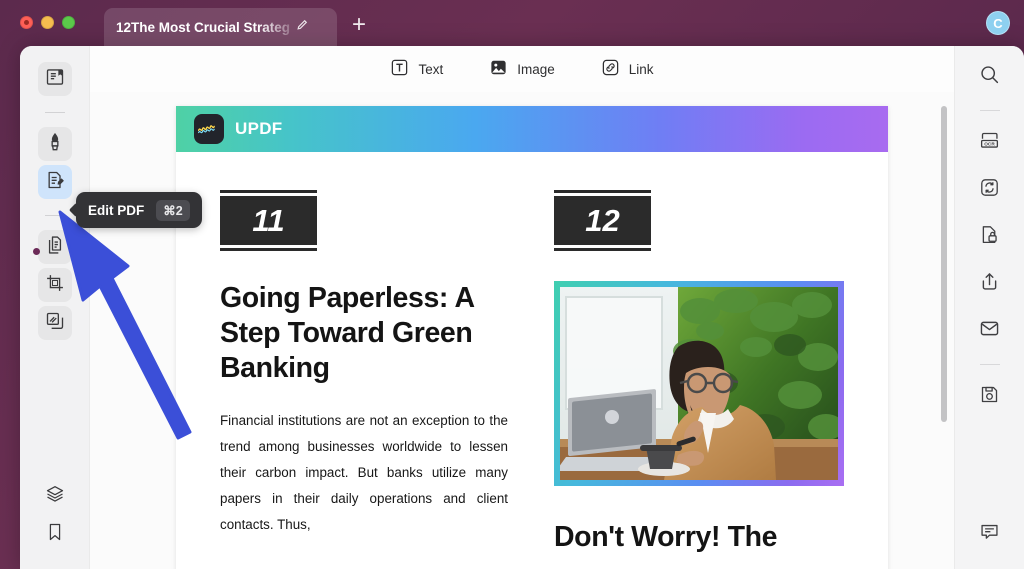 The width and height of the screenshot is (1024, 569). Describe the element at coordinates (116, 210) in the screenshot. I see `tooltip-label: Edit PDF` at that location.